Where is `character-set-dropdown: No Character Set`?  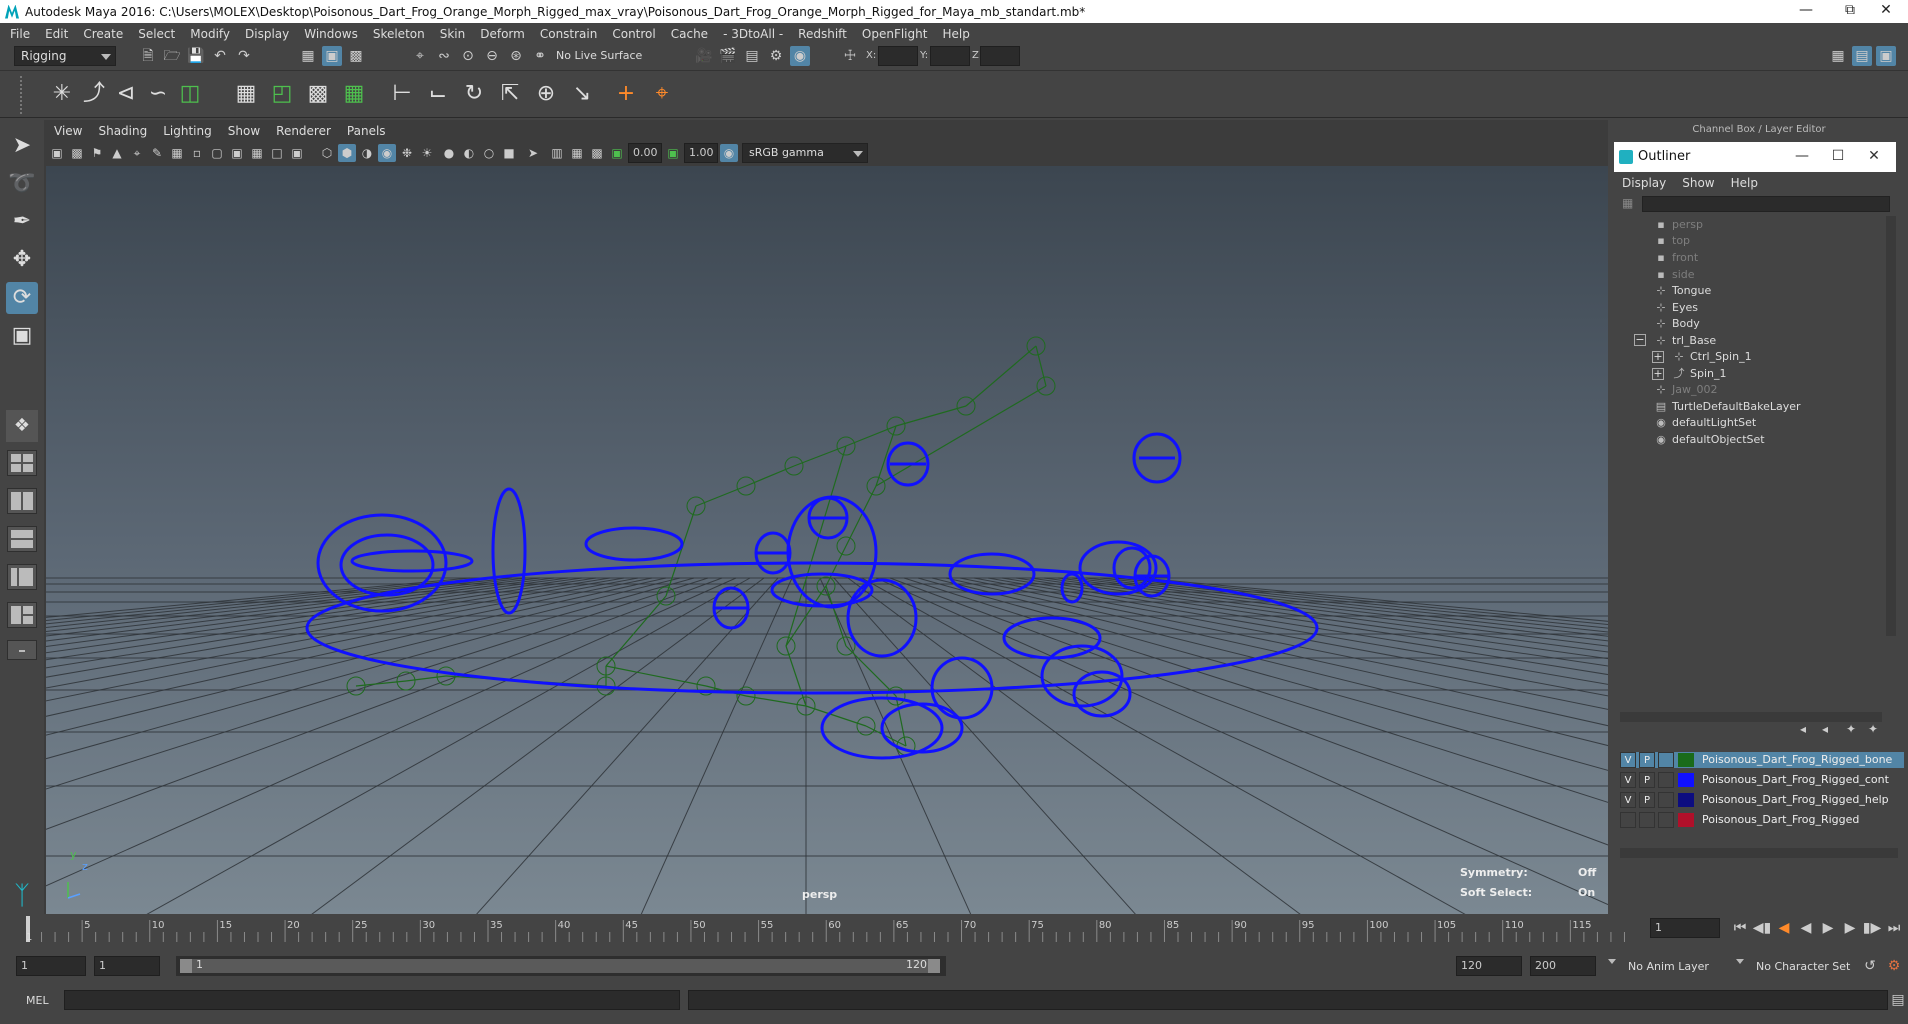
character-set-dropdown: No Character Set is located at coordinates (1803, 966).